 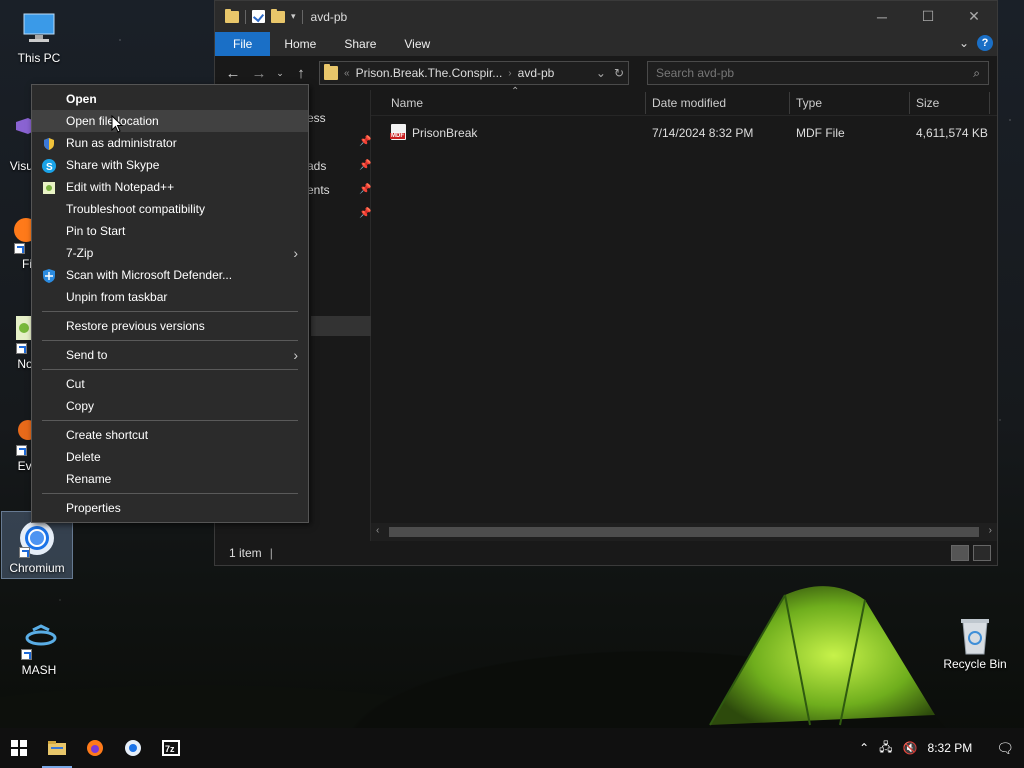 I want to click on tab-view: View, so click(x=417, y=44).